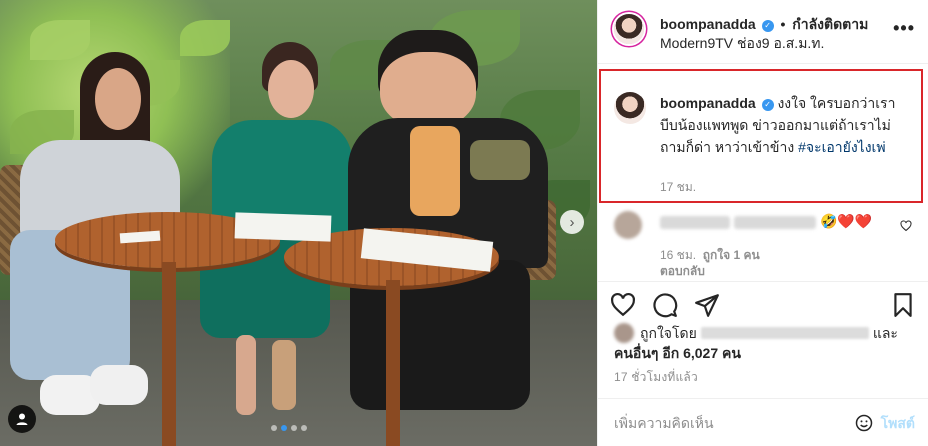 The height and width of the screenshot is (446, 928). What do you see at coordinates (731, 255) in the screenshot?
I see `comment-likes: ถูกใจ 1 คน` at bounding box center [731, 255].